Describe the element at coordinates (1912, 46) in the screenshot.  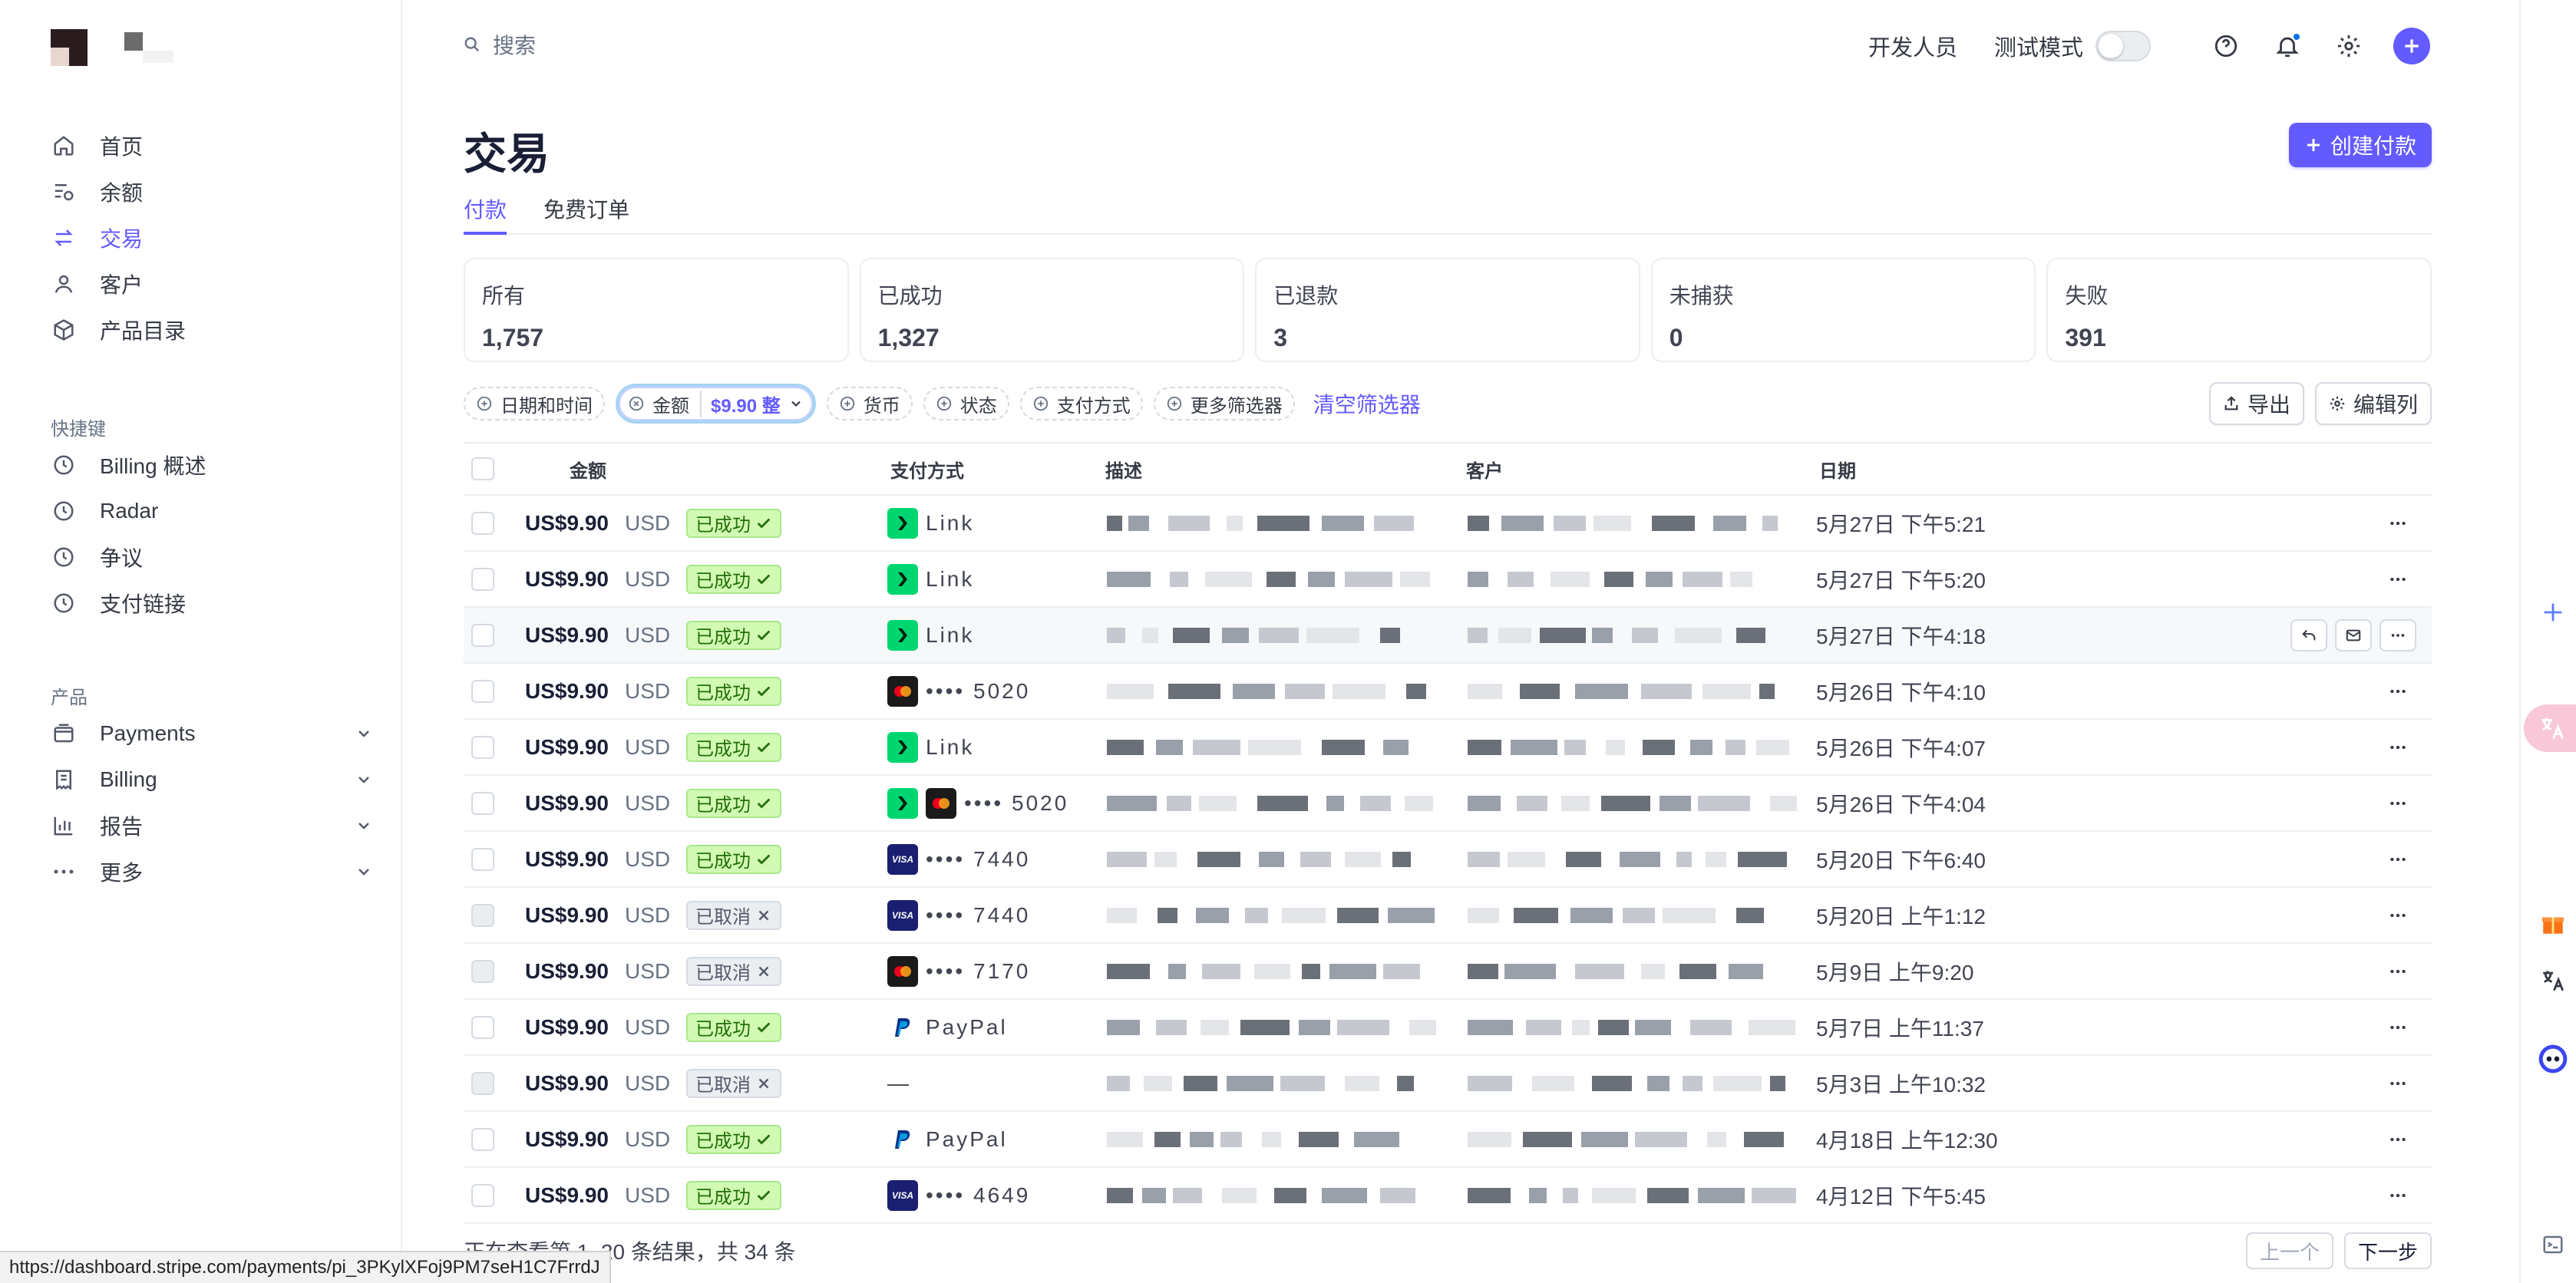
I see `developers-link: 开发人员` at that location.